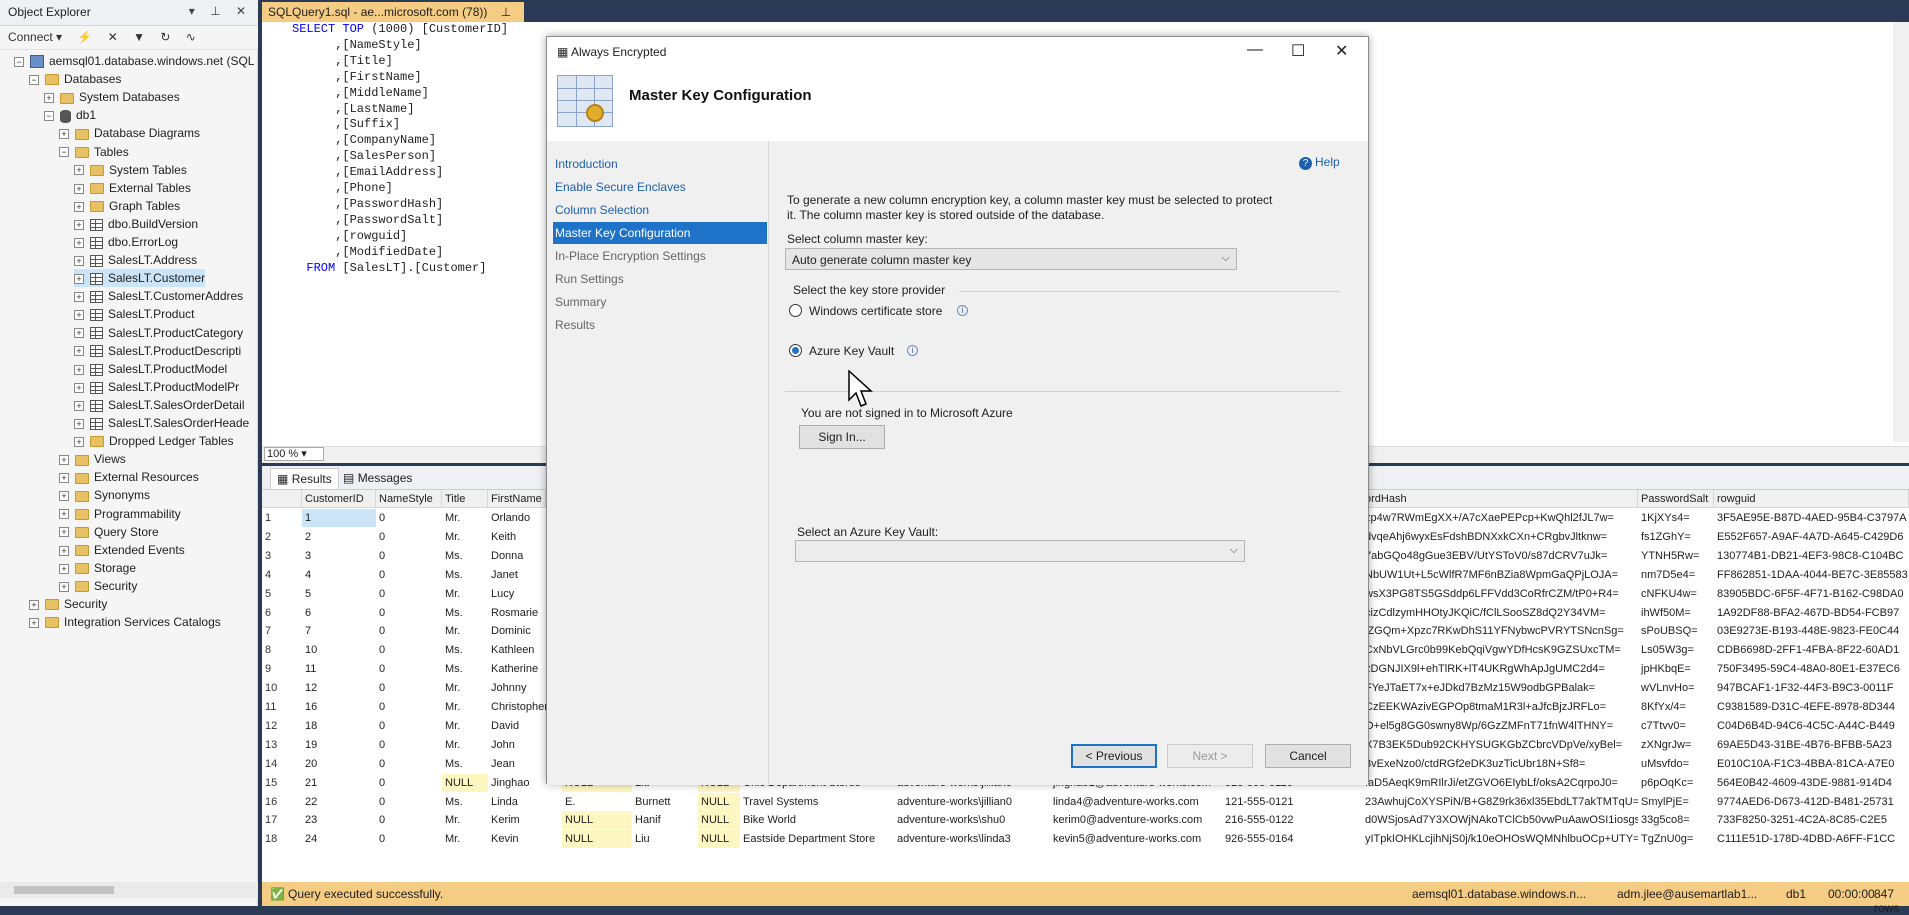 The height and width of the screenshot is (915, 1909). What do you see at coordinates (1901, 232) in the screenshot?
I see `editor-scrollbar` at bounding box center [1901, 232].